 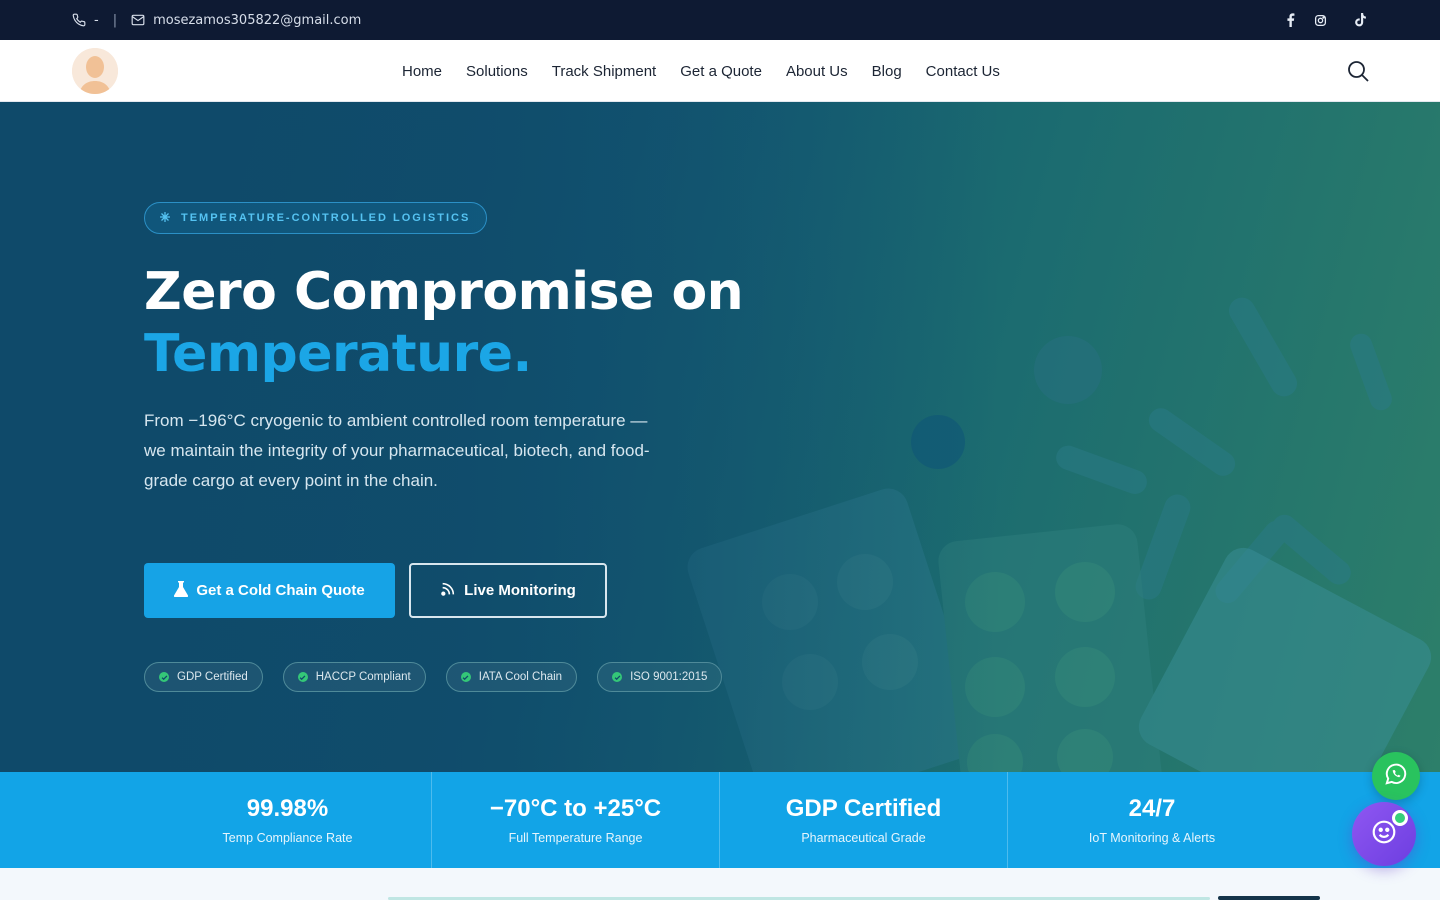 I want to click on top-bar: - | mosezamos305822@gmail.com, so click(x=720, y=20).